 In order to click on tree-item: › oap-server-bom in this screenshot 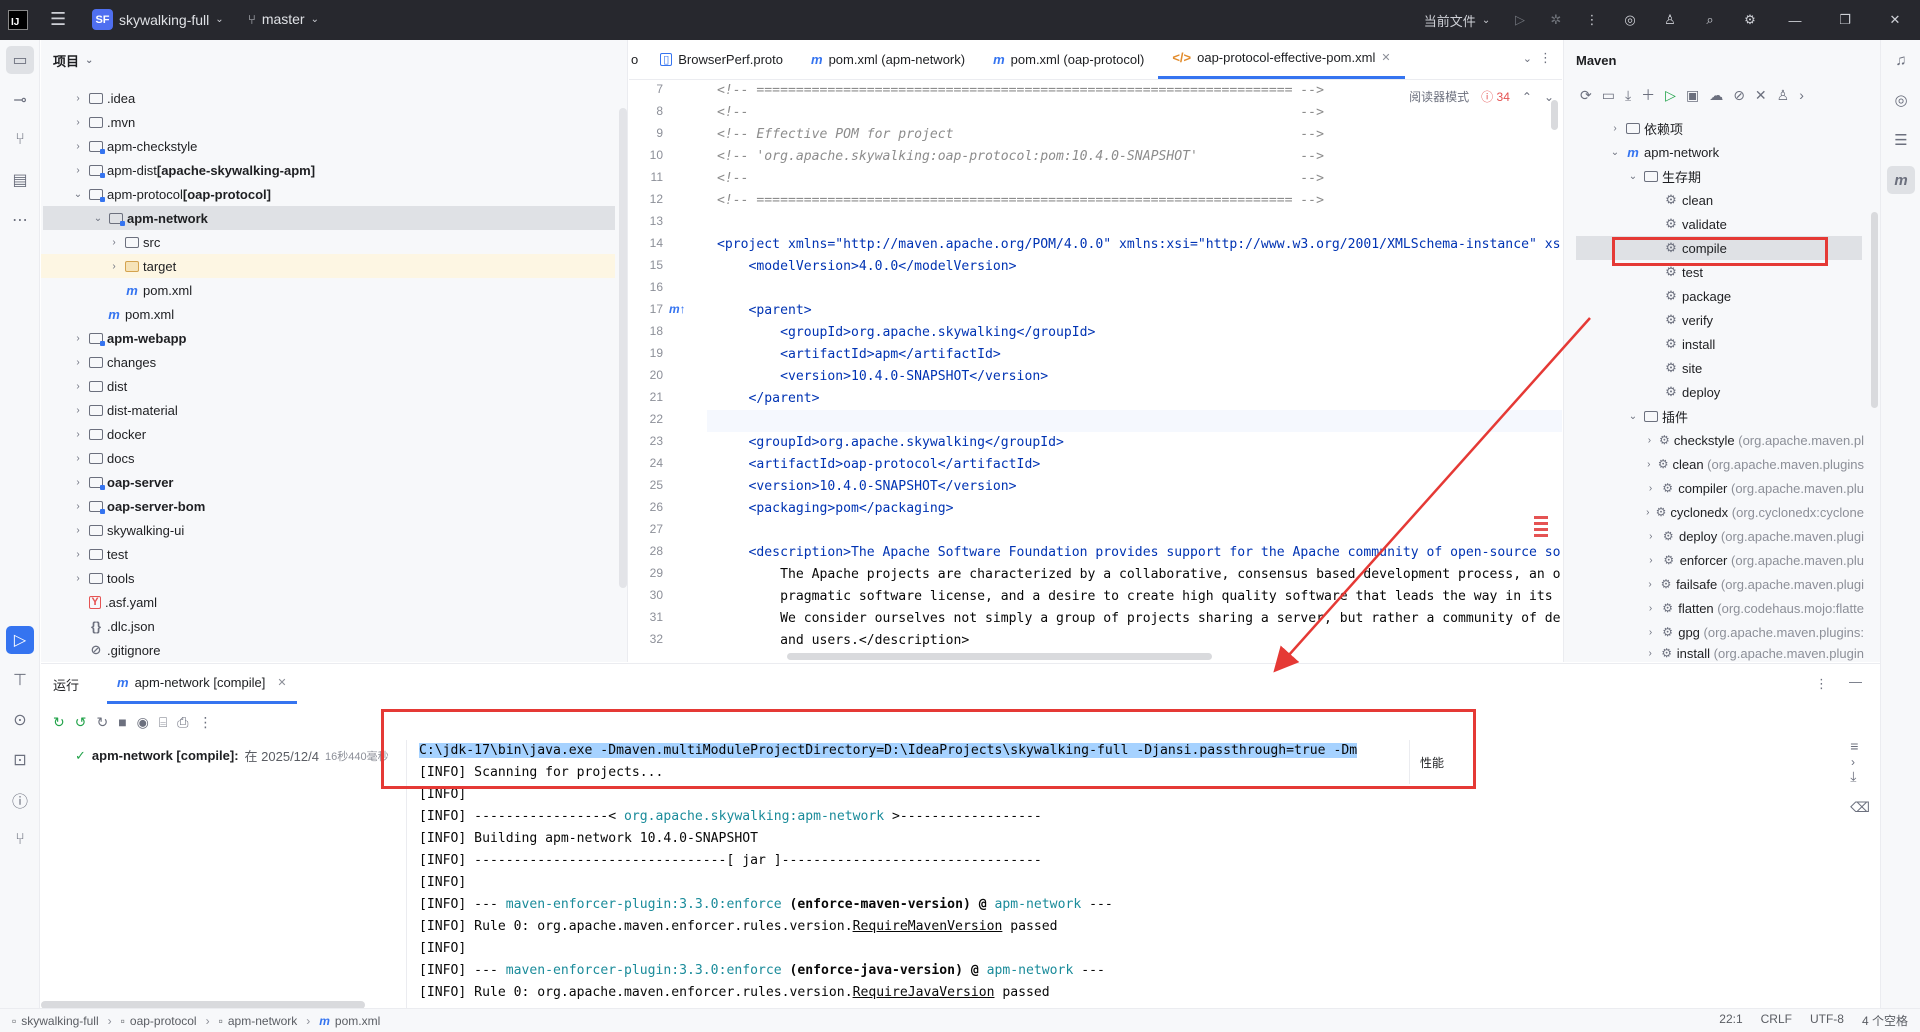, I will do `click(328, 506)`.